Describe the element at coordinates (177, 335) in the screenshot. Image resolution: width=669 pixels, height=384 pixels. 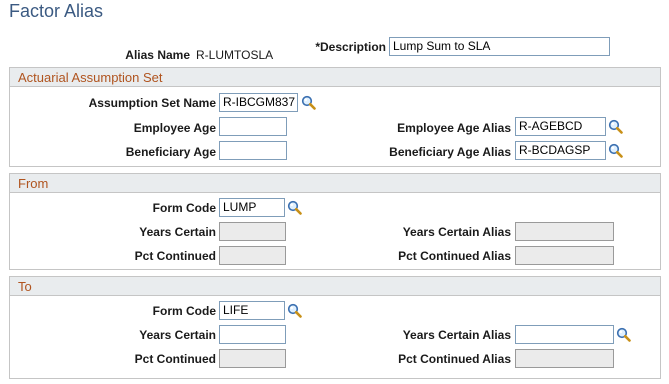
I see `to-years-certain-label: Years Certain` at that location.